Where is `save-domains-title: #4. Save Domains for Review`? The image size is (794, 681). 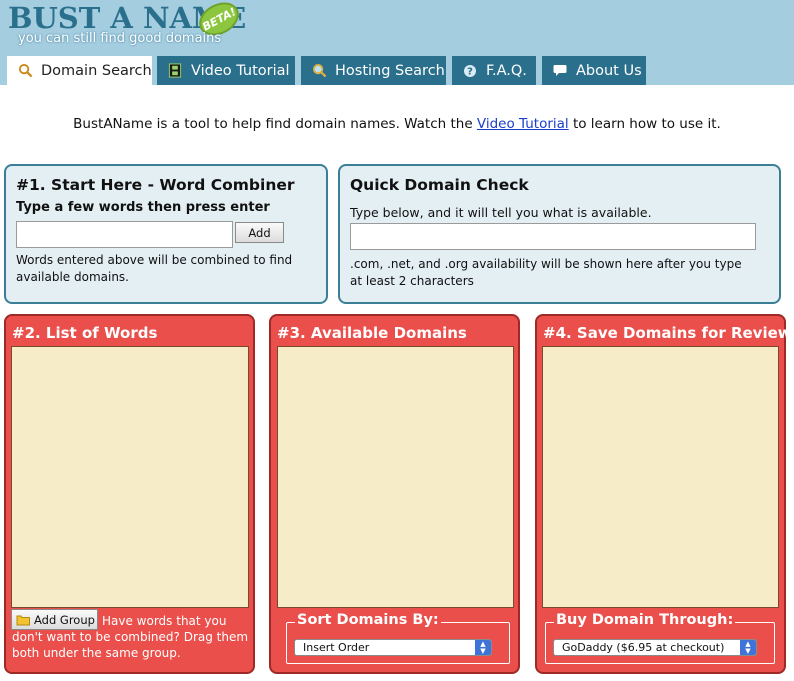
save-domains-title: #4. Save Domains for Review is located at coordinates (667, 333).